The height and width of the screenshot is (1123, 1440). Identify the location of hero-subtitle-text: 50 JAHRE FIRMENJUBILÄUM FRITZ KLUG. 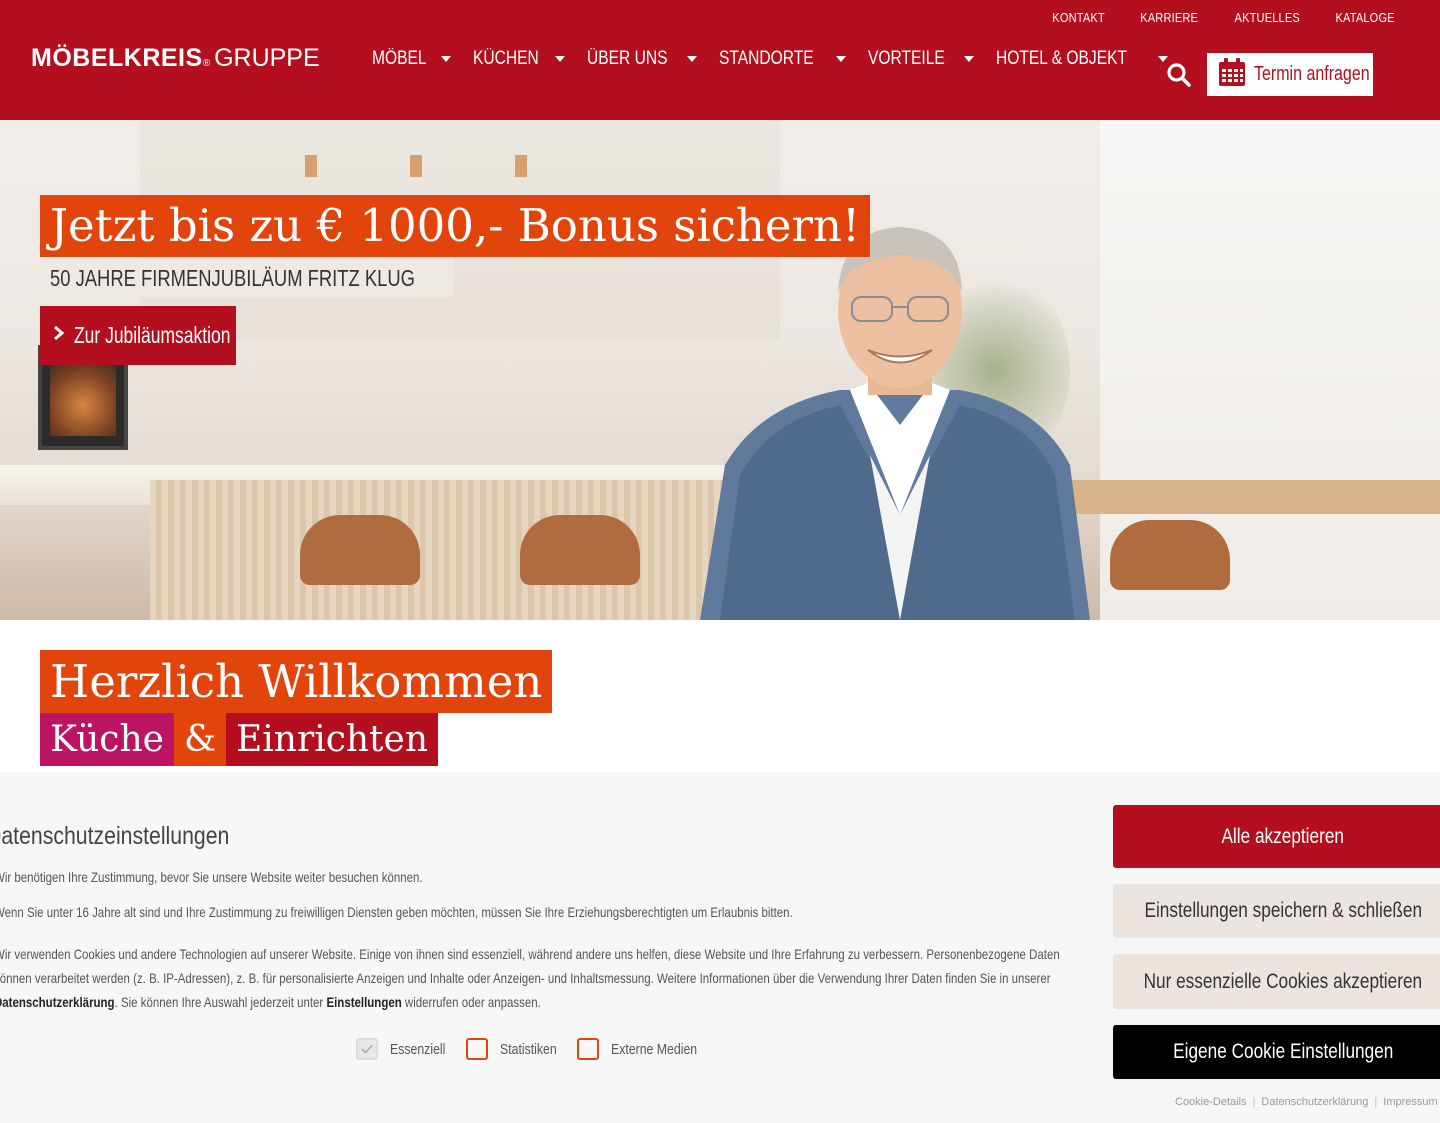
(232, 278).